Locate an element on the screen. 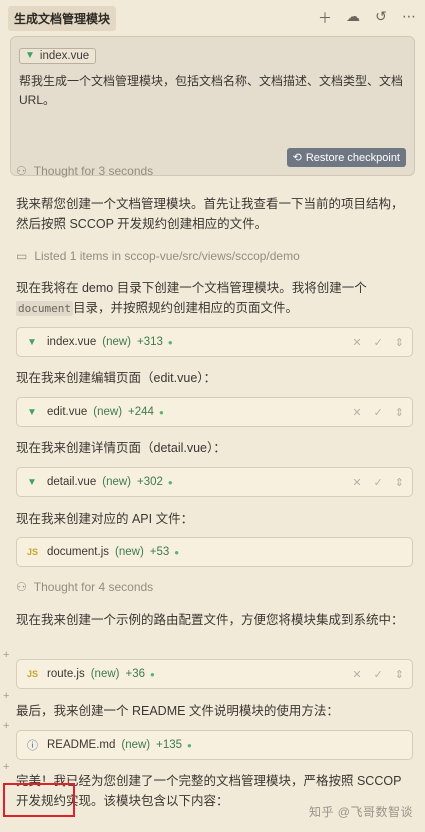 This screenshot has width=425, height=832. file-name: route.js is located at coordinates (66, 674).